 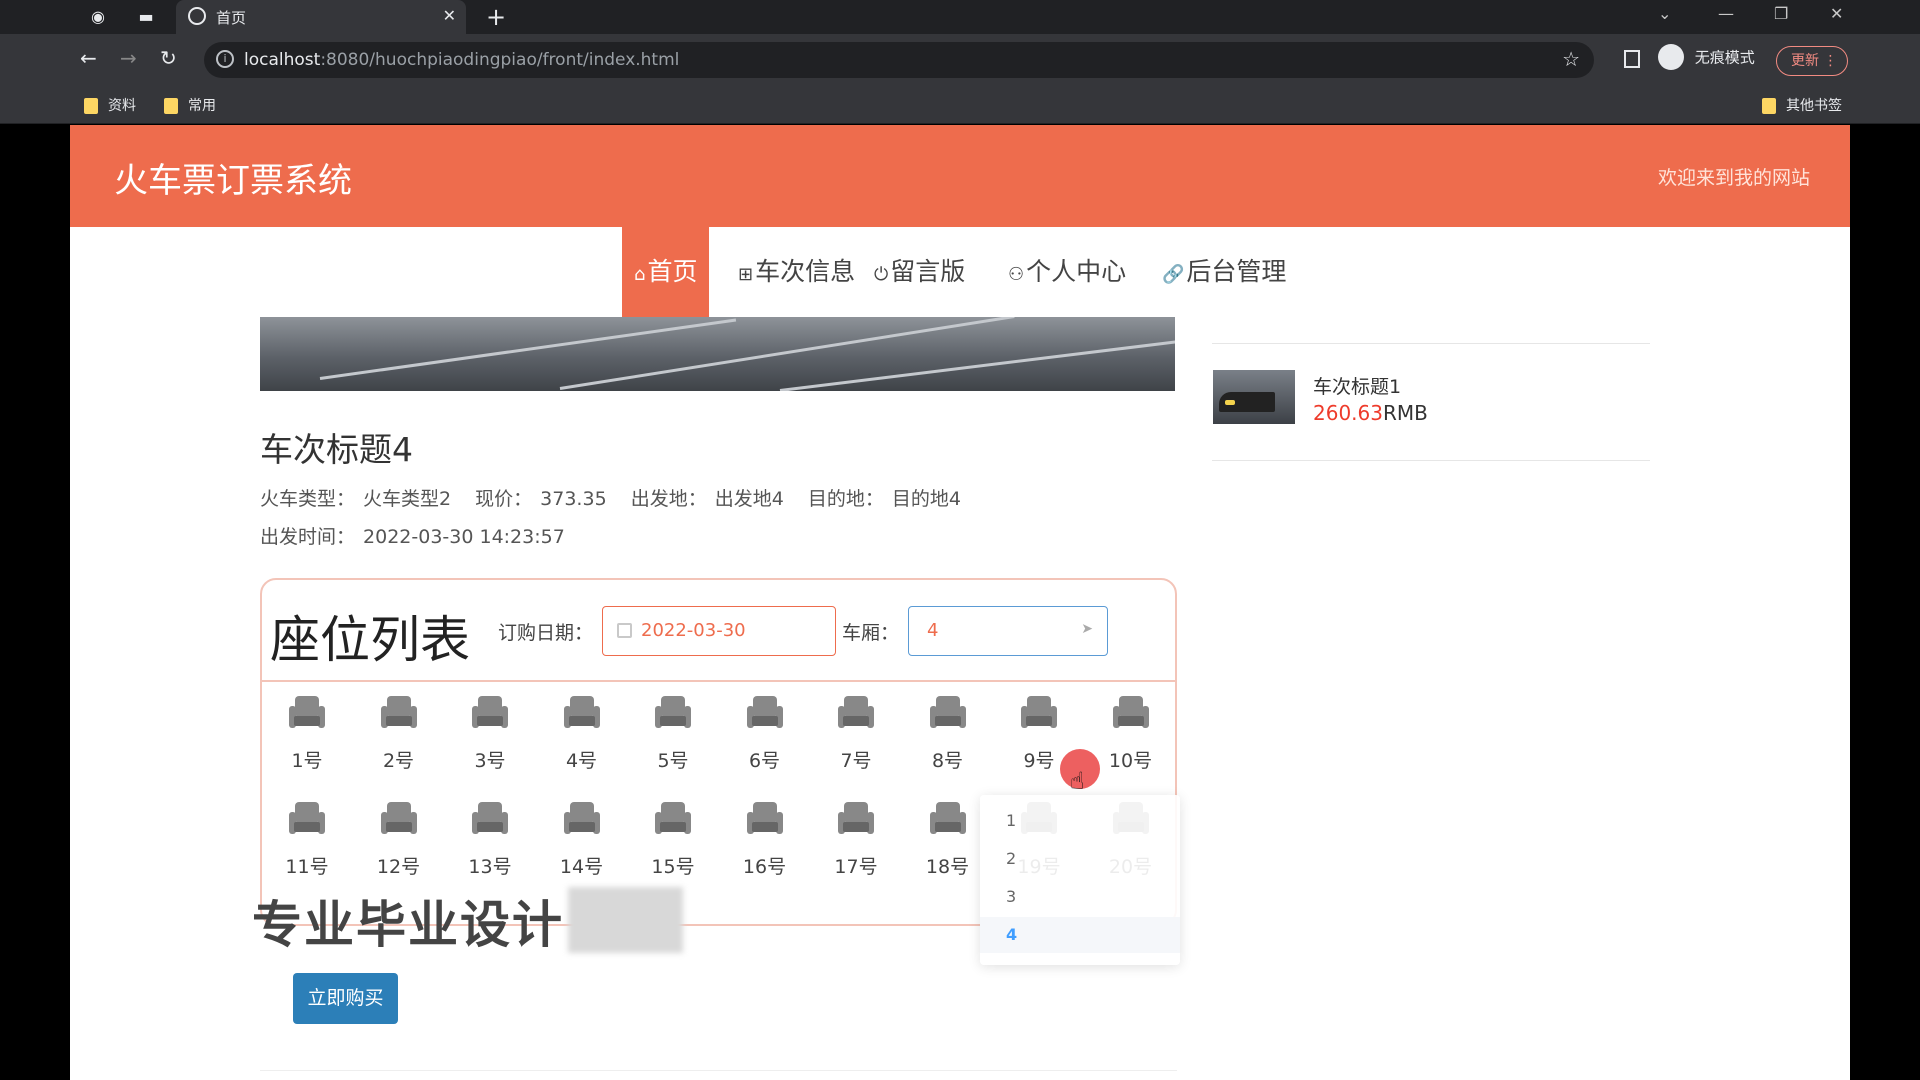 I want to click on seat-item: 12号, so click(x=399, y=847).